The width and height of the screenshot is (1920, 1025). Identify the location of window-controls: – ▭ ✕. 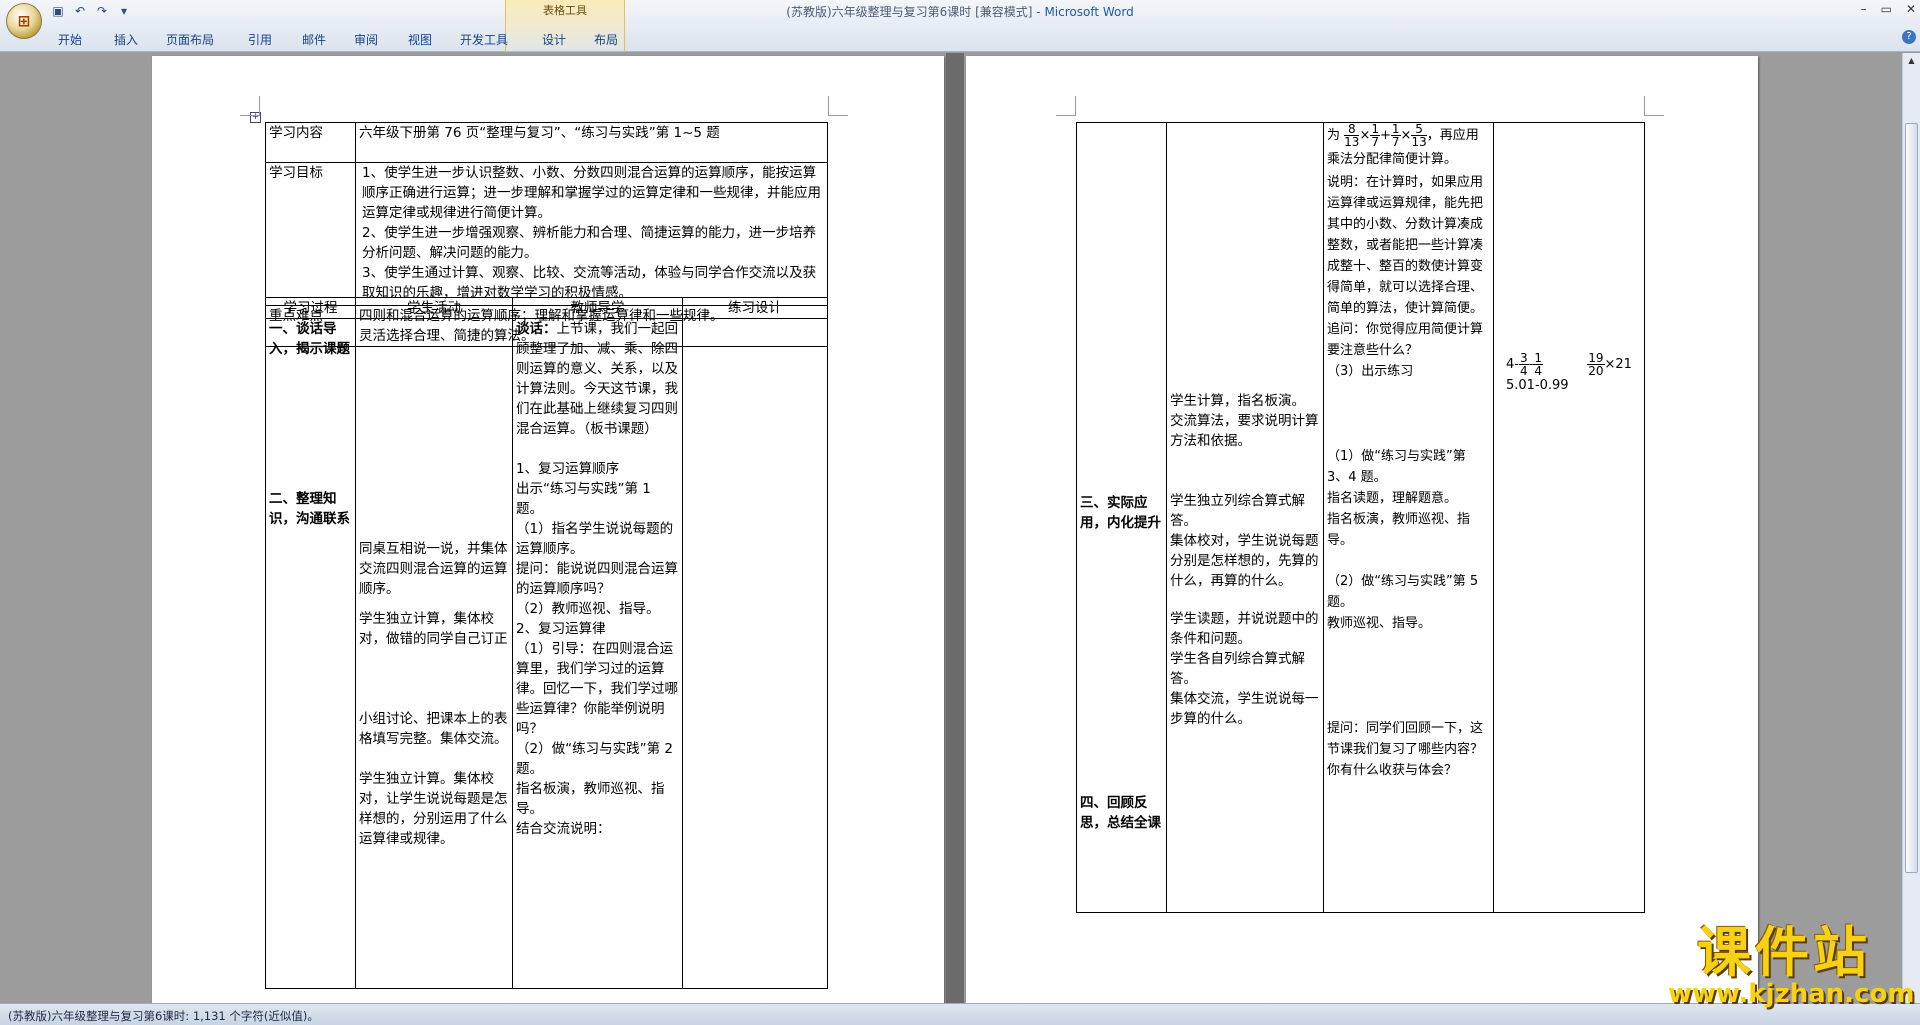
(1888, 9).